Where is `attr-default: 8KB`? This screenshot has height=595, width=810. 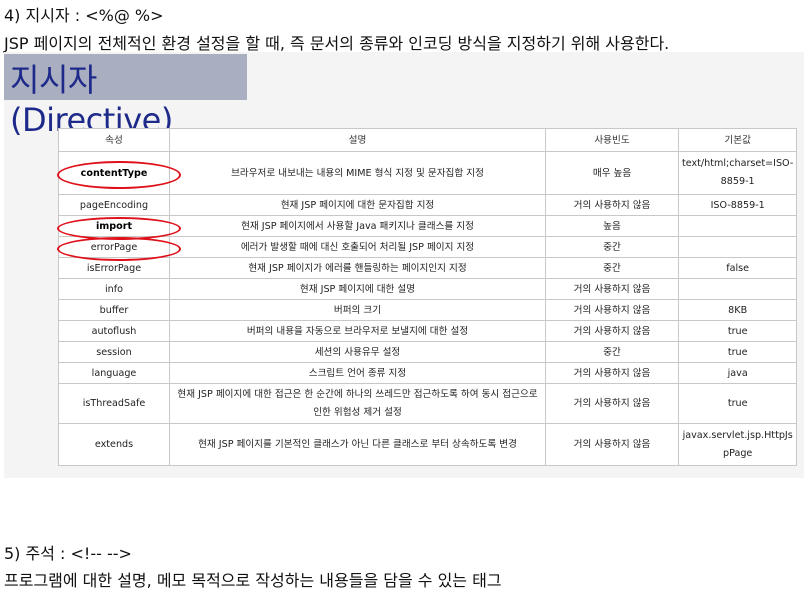
attr-default: 8KB is located at coordinates (737, 310).